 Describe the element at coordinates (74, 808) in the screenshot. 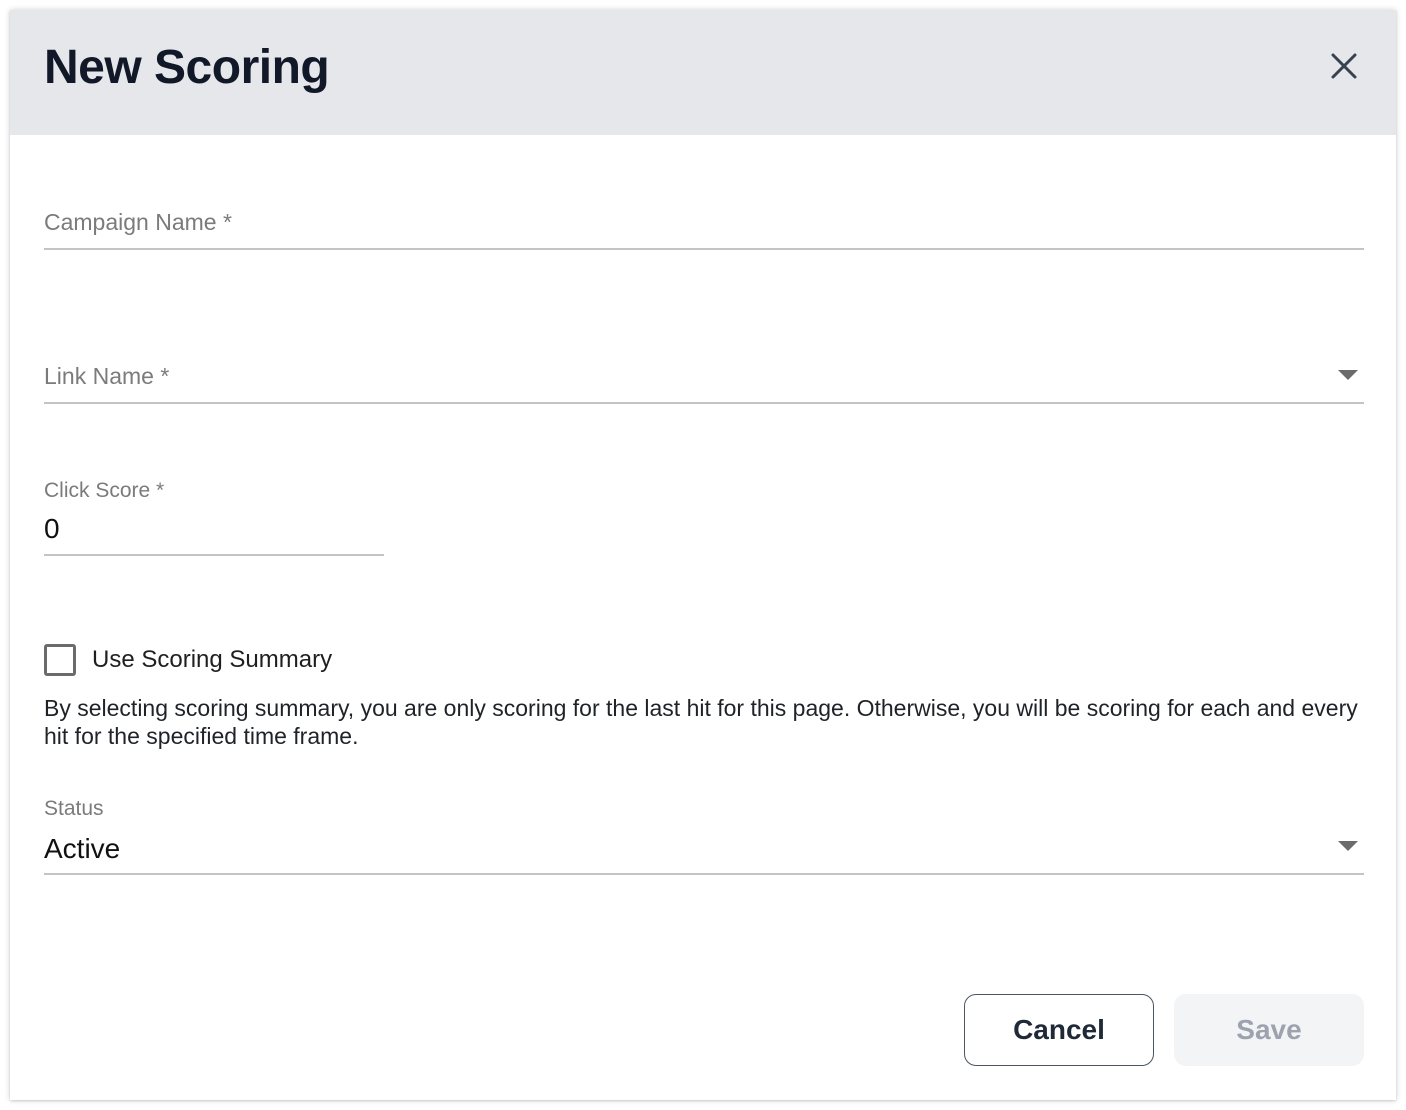

I see `status-label: Status` at that location.